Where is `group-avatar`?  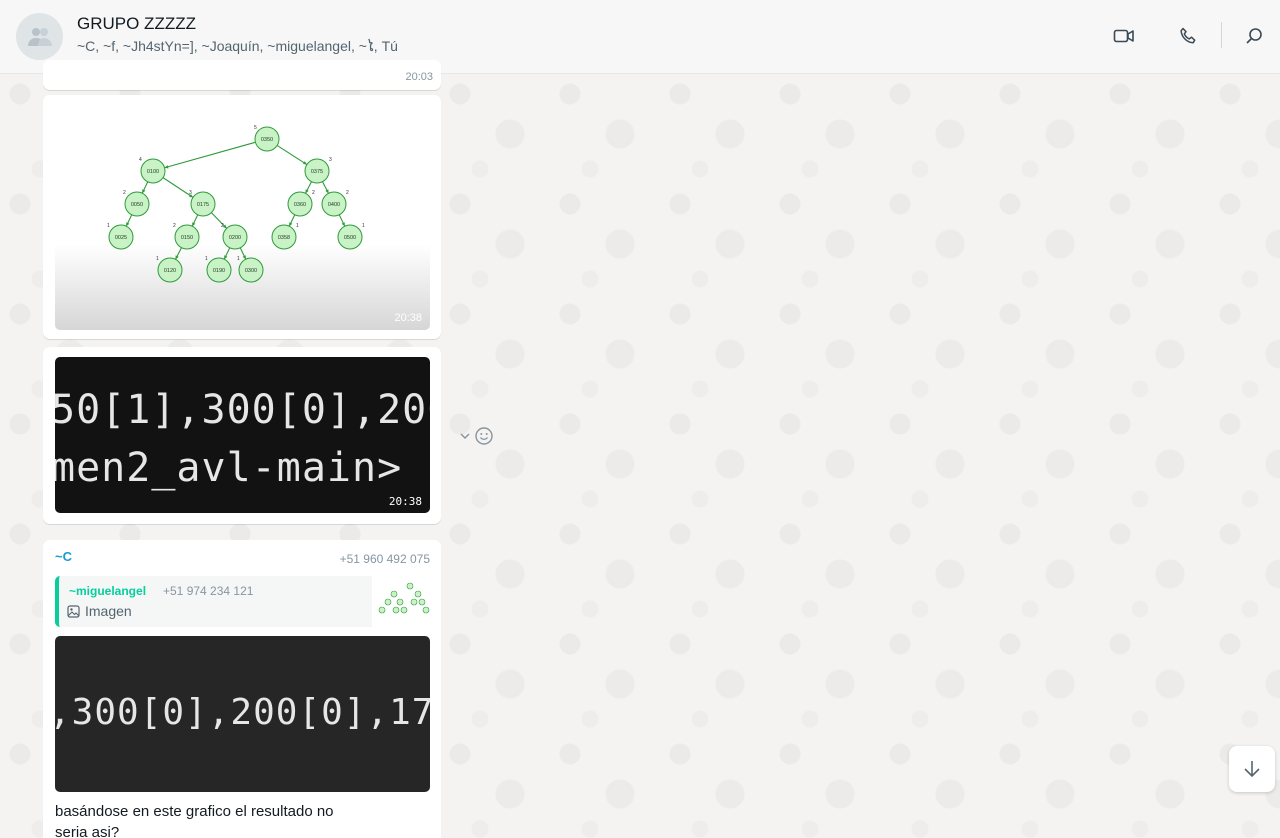 group-avatar is located at coordinates (39, 36).